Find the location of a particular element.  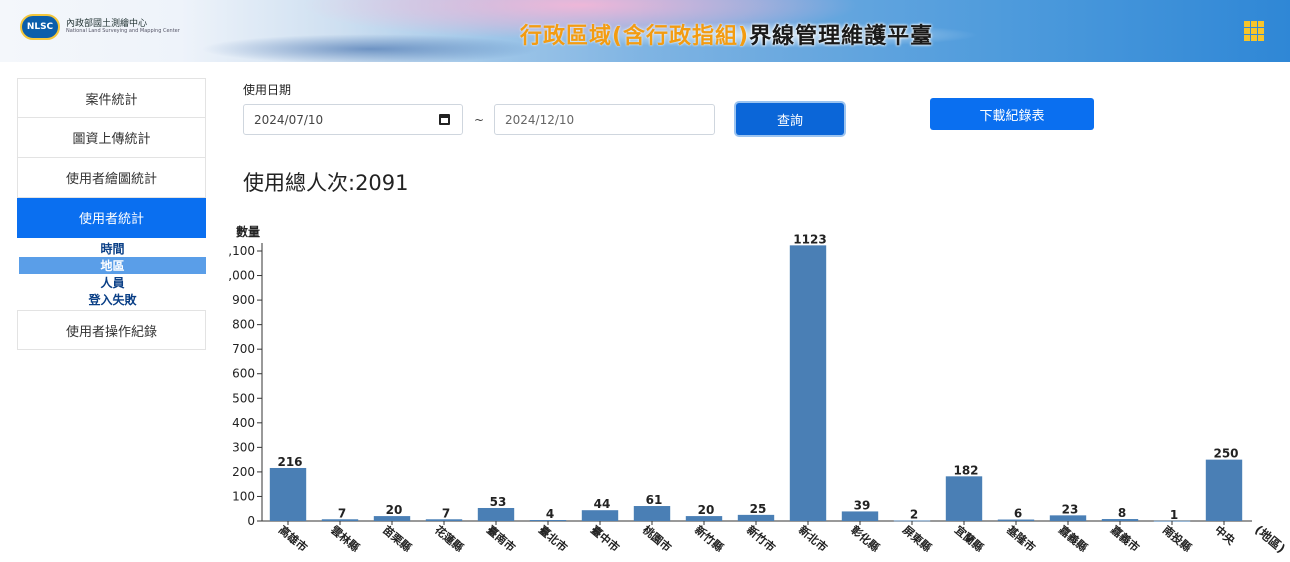

bar-value-label: 4 is located at coordinates (550, 514).